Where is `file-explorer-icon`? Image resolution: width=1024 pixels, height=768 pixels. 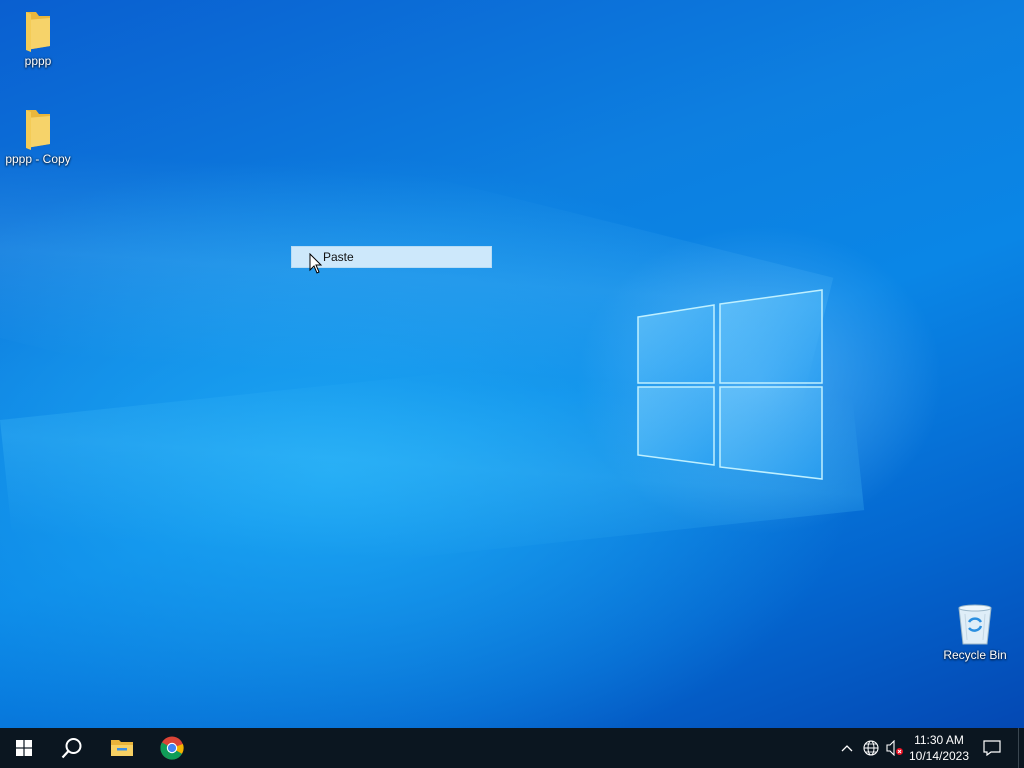
file-explorer-icon is located at coordinates (122, 748).